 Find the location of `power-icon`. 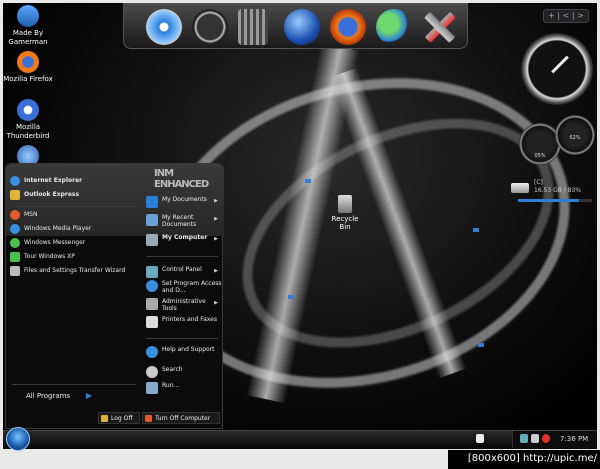

power-icon is located at coordinates (148, 418).